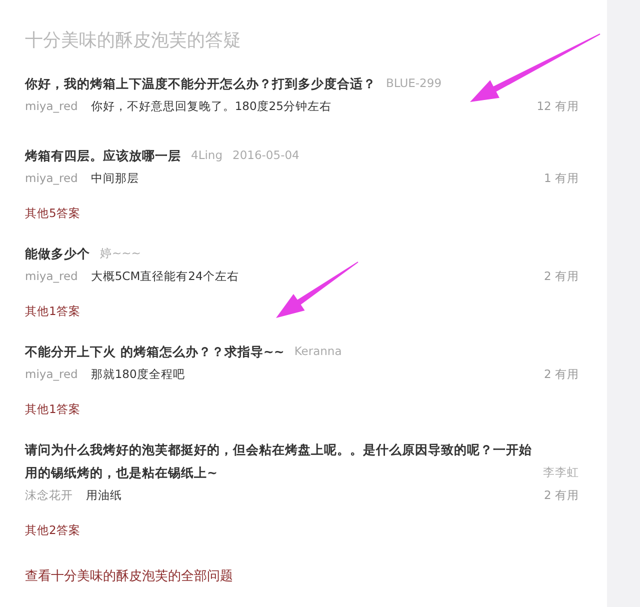  I want to click on more-answers-link: 其他5答案, so click(52, 213).